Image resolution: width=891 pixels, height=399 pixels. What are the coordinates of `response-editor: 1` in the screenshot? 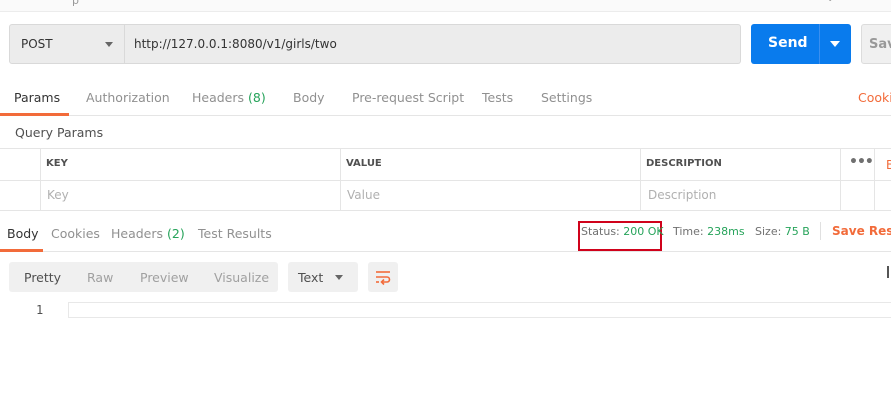 It's located at (445, 310).